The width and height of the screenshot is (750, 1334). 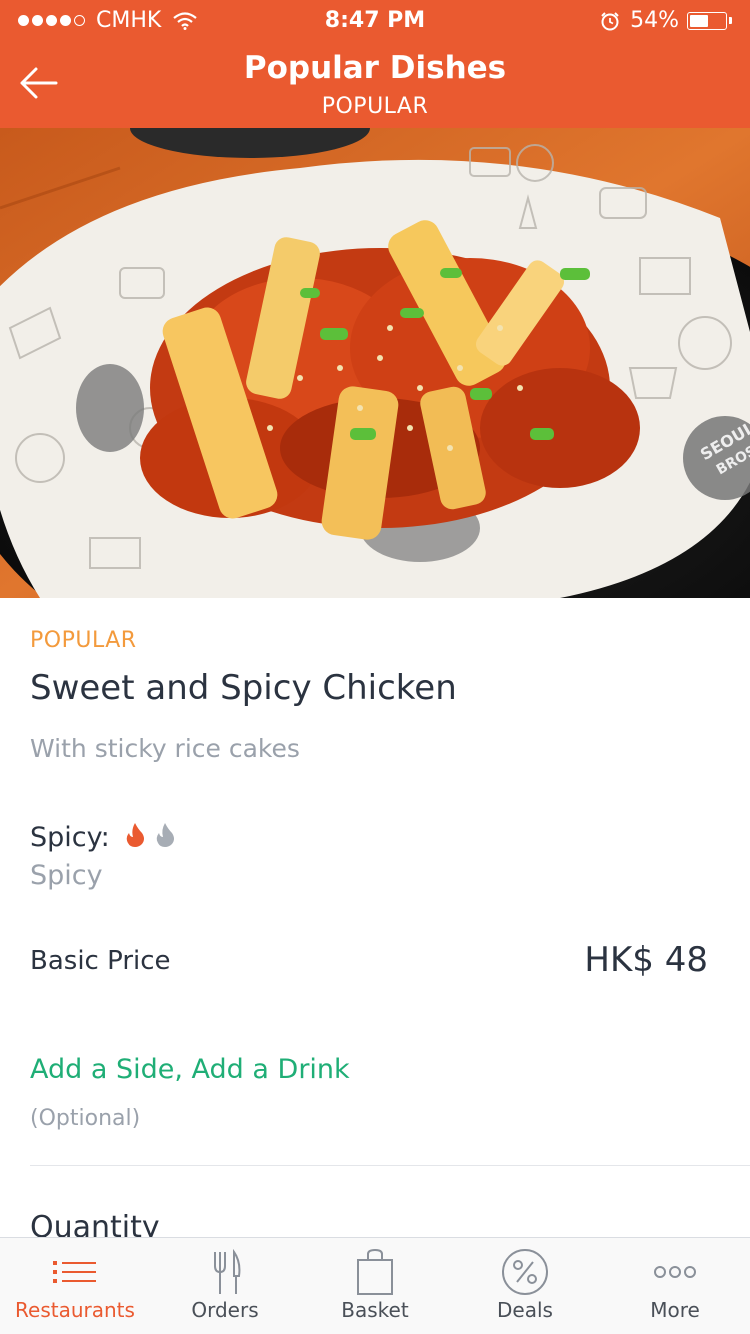 What do you see at coordinates (525, 1310) in the screenshot?
I see `tab-label: Deals` at bounding box center [525, 1310].